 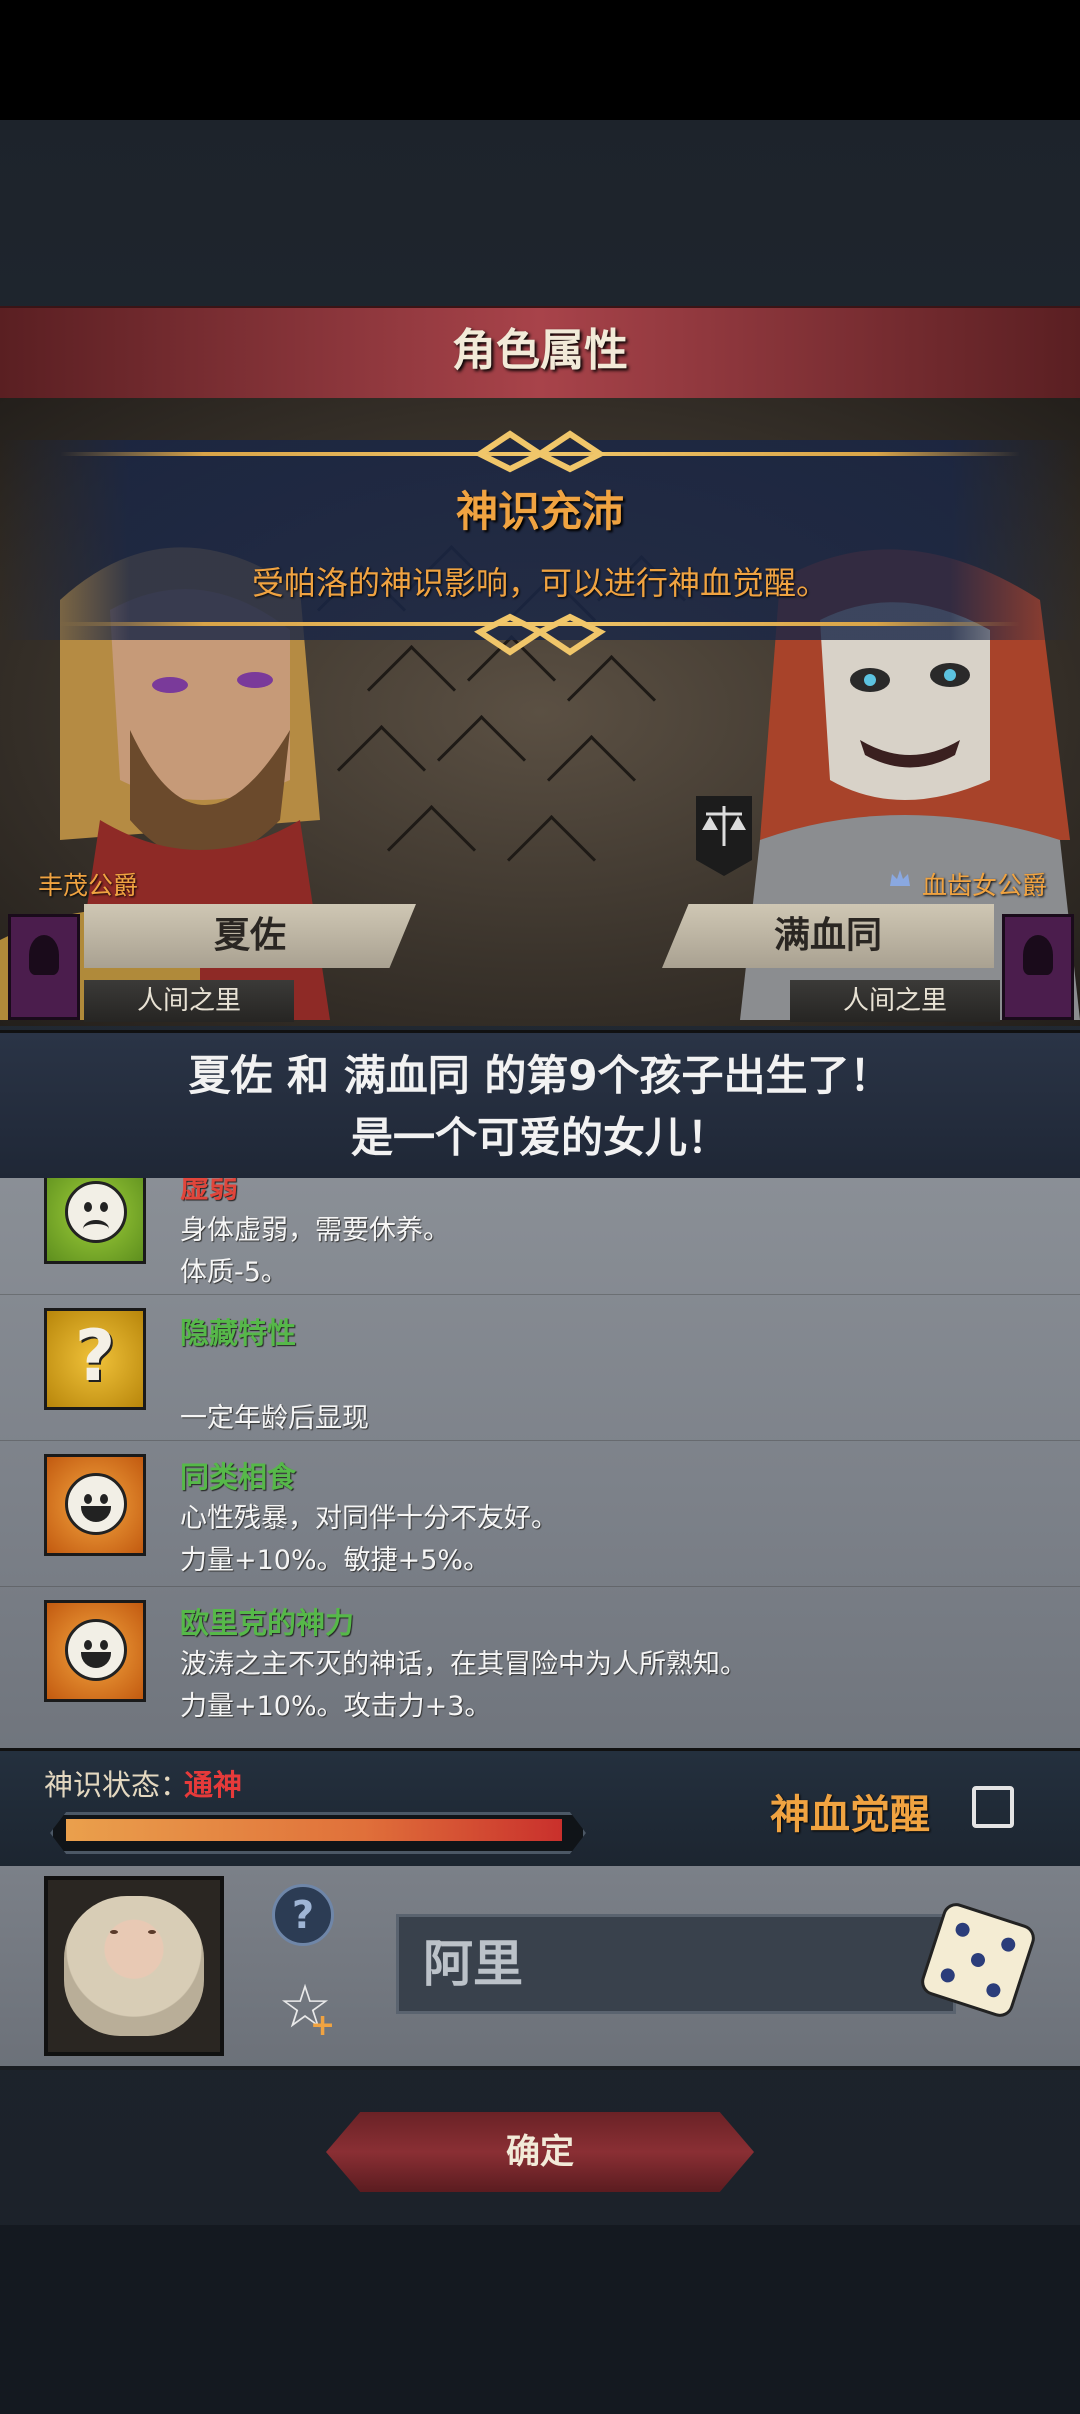 I want to click on baby-portrait, so click(x=134, y=1966).